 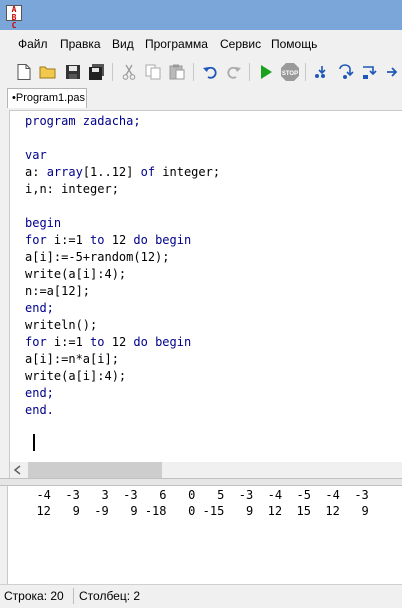 I want to click on menu-help: Помощь, so click(x=294, y=44).